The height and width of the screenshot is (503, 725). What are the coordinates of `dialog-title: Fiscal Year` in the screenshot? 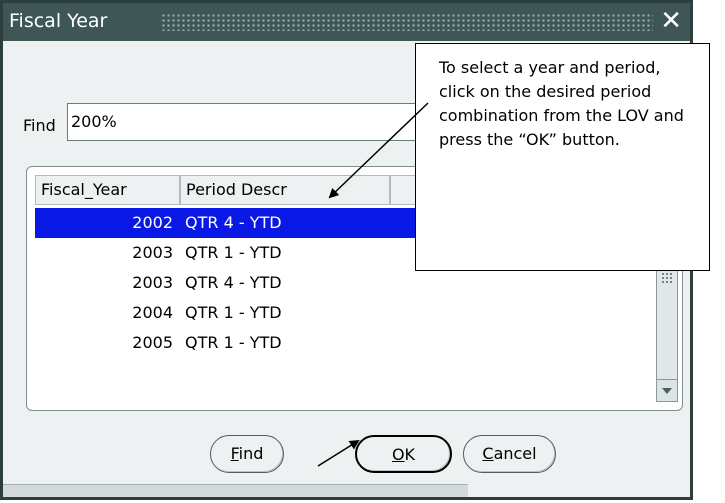 It's located at (58, 21).